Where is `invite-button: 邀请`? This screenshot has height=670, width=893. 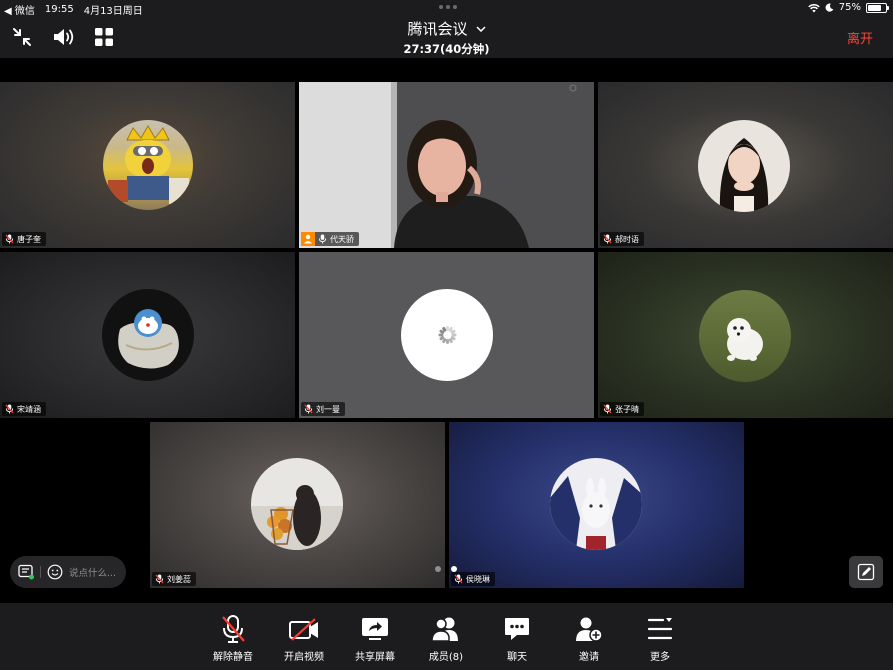 invite-button: 邀请 is located at coordinates (589, 638).